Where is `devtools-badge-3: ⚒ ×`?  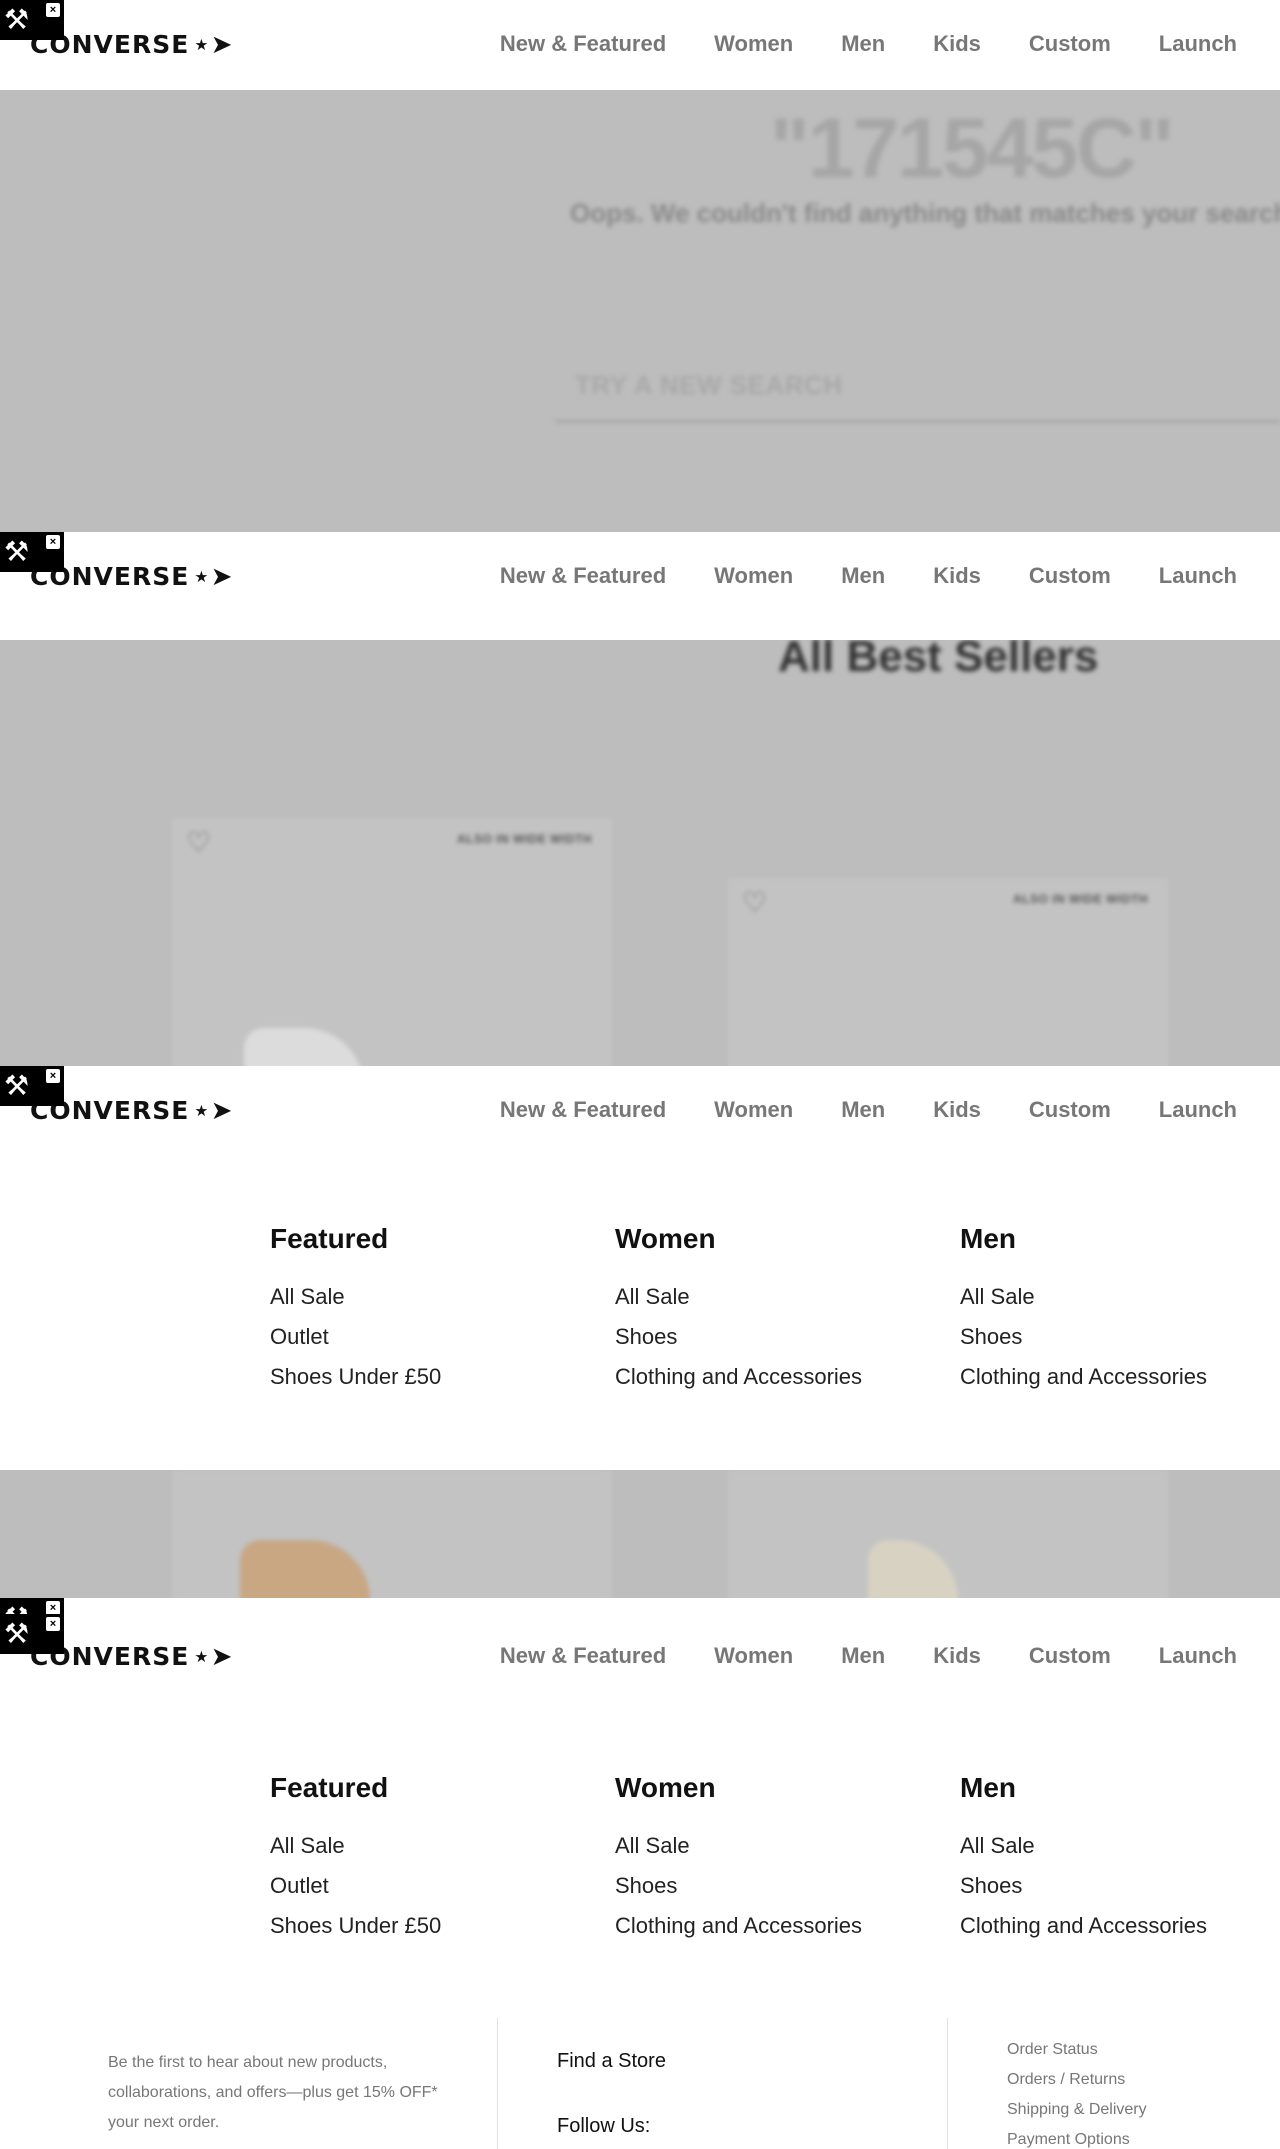
devtools-badge-3: ⚒ × is located at coordinates (32, 1086).